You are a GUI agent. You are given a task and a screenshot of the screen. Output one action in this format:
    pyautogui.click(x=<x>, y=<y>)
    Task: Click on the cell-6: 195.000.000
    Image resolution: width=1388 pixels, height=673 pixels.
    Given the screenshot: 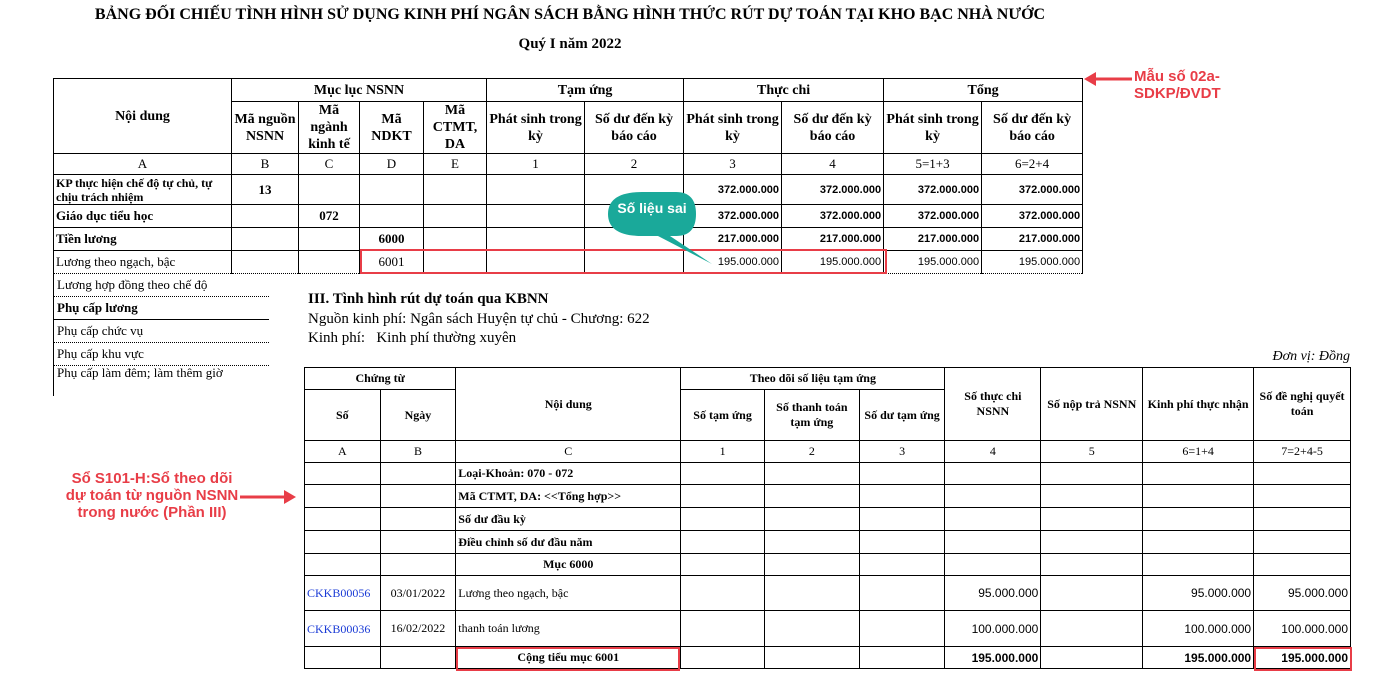 What is the action you would take?
    pyautogui.click(x=1032, y=262)
    